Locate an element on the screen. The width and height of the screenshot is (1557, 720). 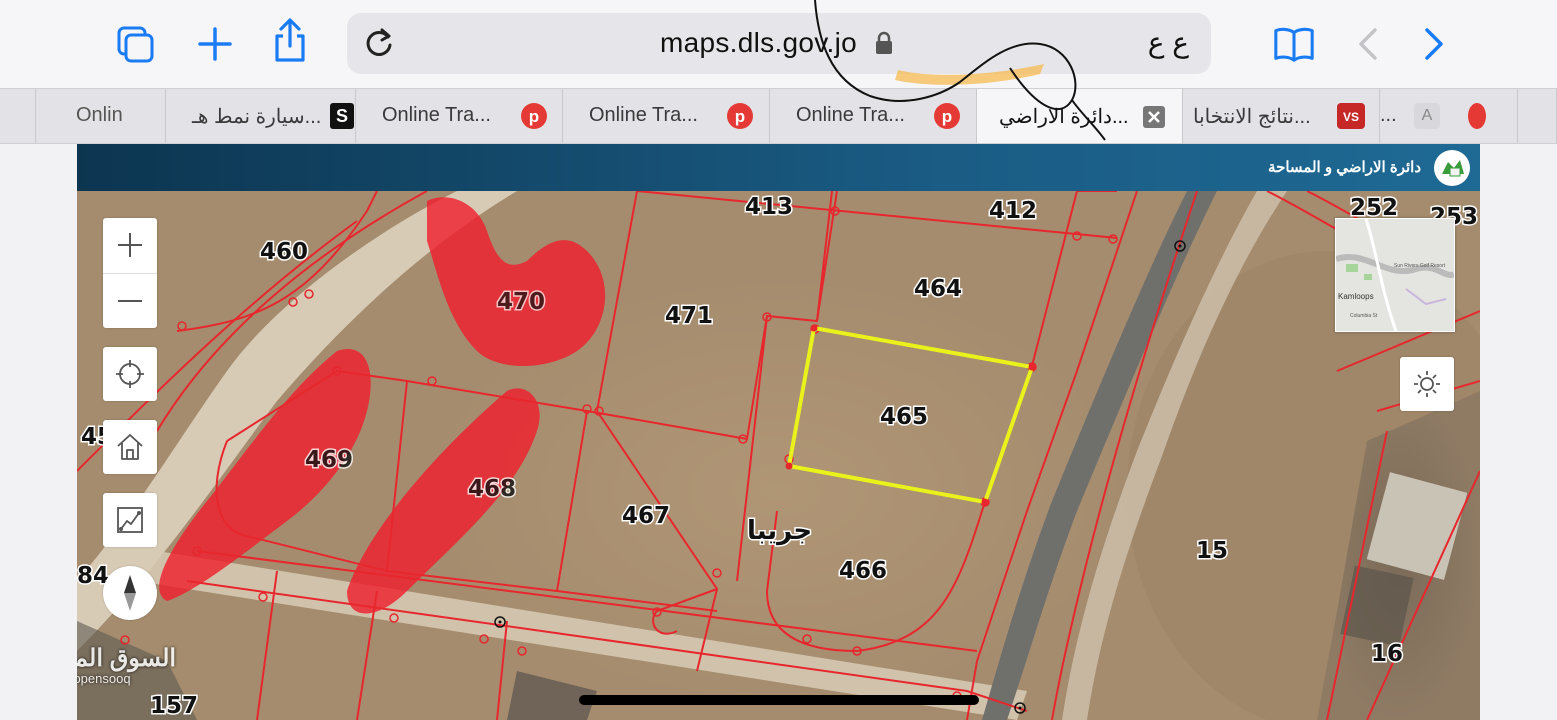
parcel-label: 413 is located at coordinates (769, 207).